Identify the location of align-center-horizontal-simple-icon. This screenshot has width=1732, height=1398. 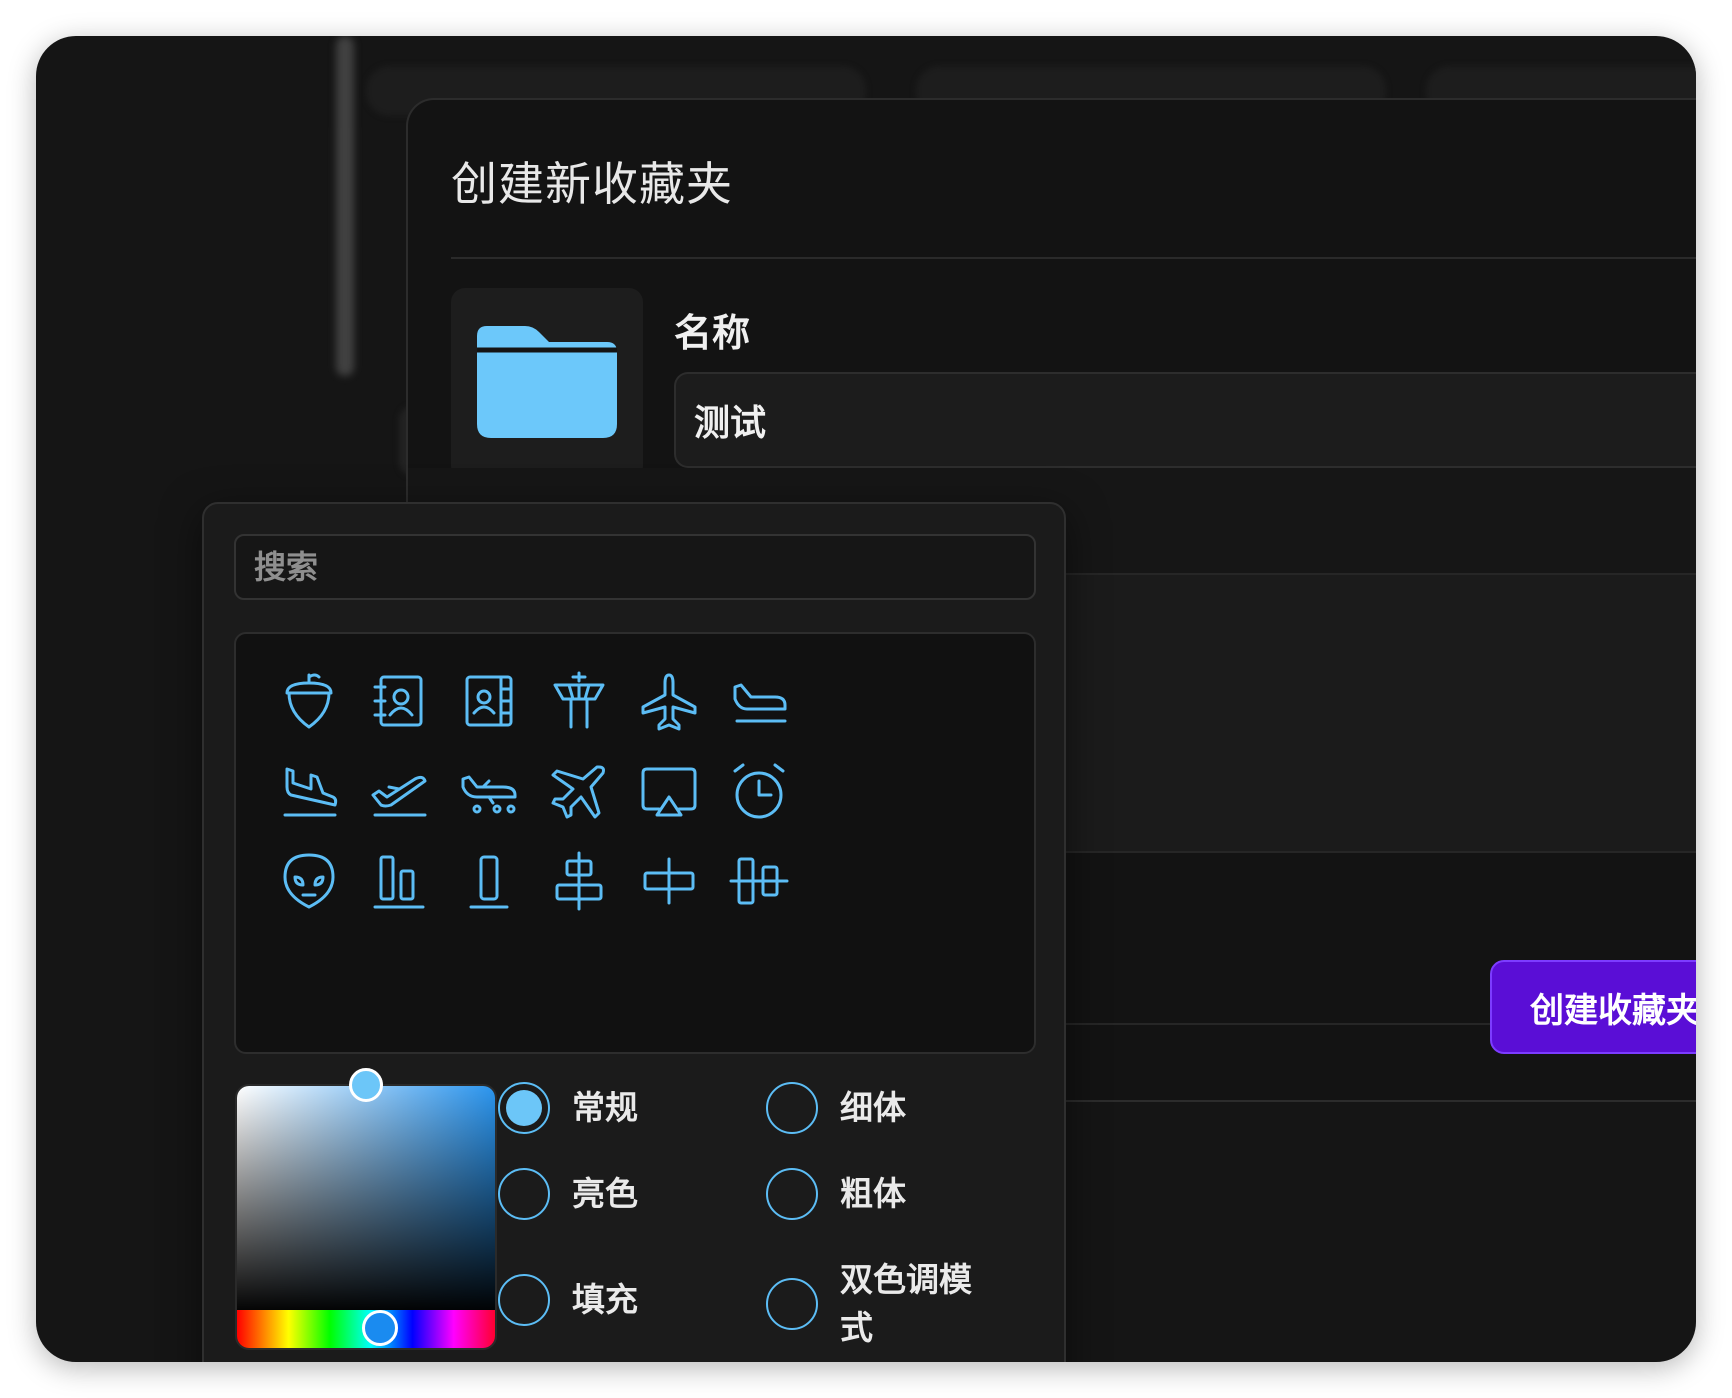
(669, 881).